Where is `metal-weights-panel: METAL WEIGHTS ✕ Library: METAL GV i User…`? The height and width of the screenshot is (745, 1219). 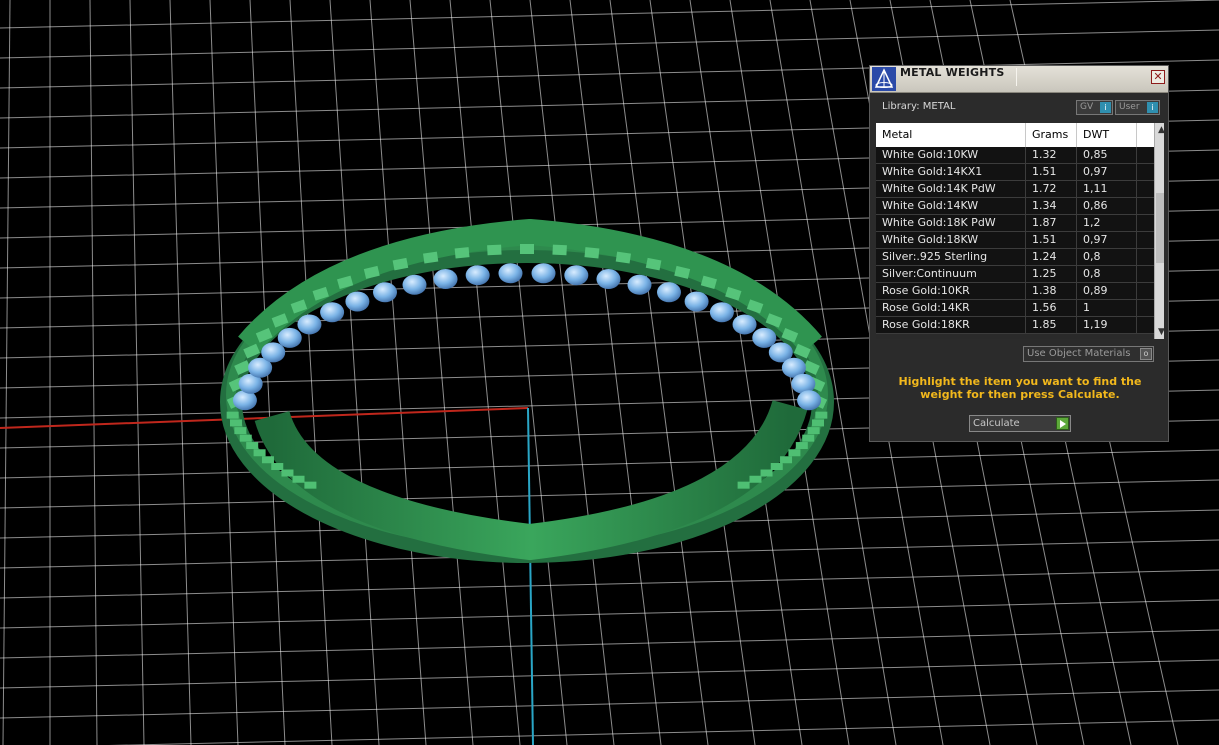
metal-weights-panel: METAL WEIGHTS ✕ Library: METAL GV i User… is located at coordinates (1019, 253).